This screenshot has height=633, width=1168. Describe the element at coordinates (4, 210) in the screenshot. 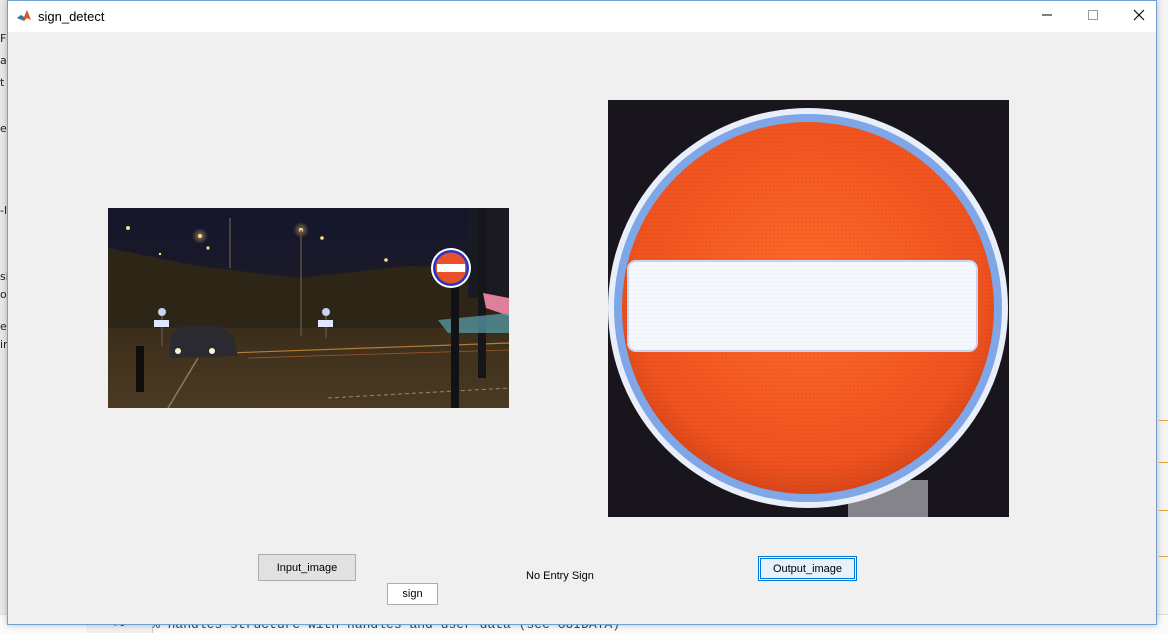

I see `background-fragment: -l` at that location.